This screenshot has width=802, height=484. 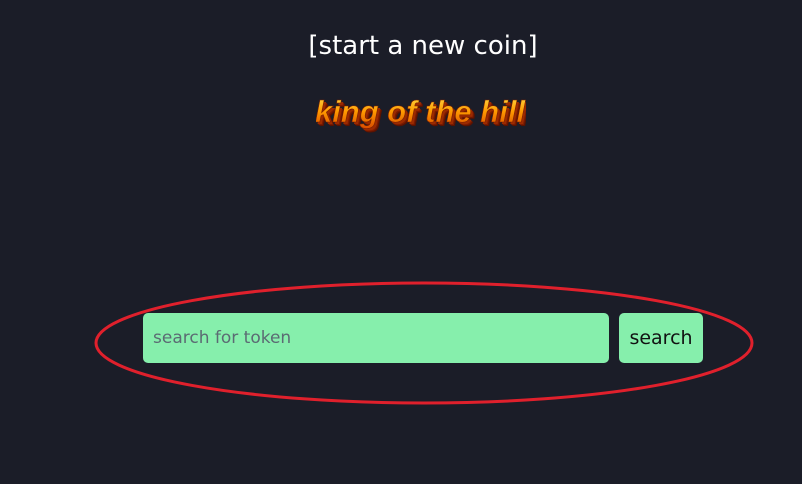 I want to click on logo-text: king of the hill, so click(x=421, y=111).